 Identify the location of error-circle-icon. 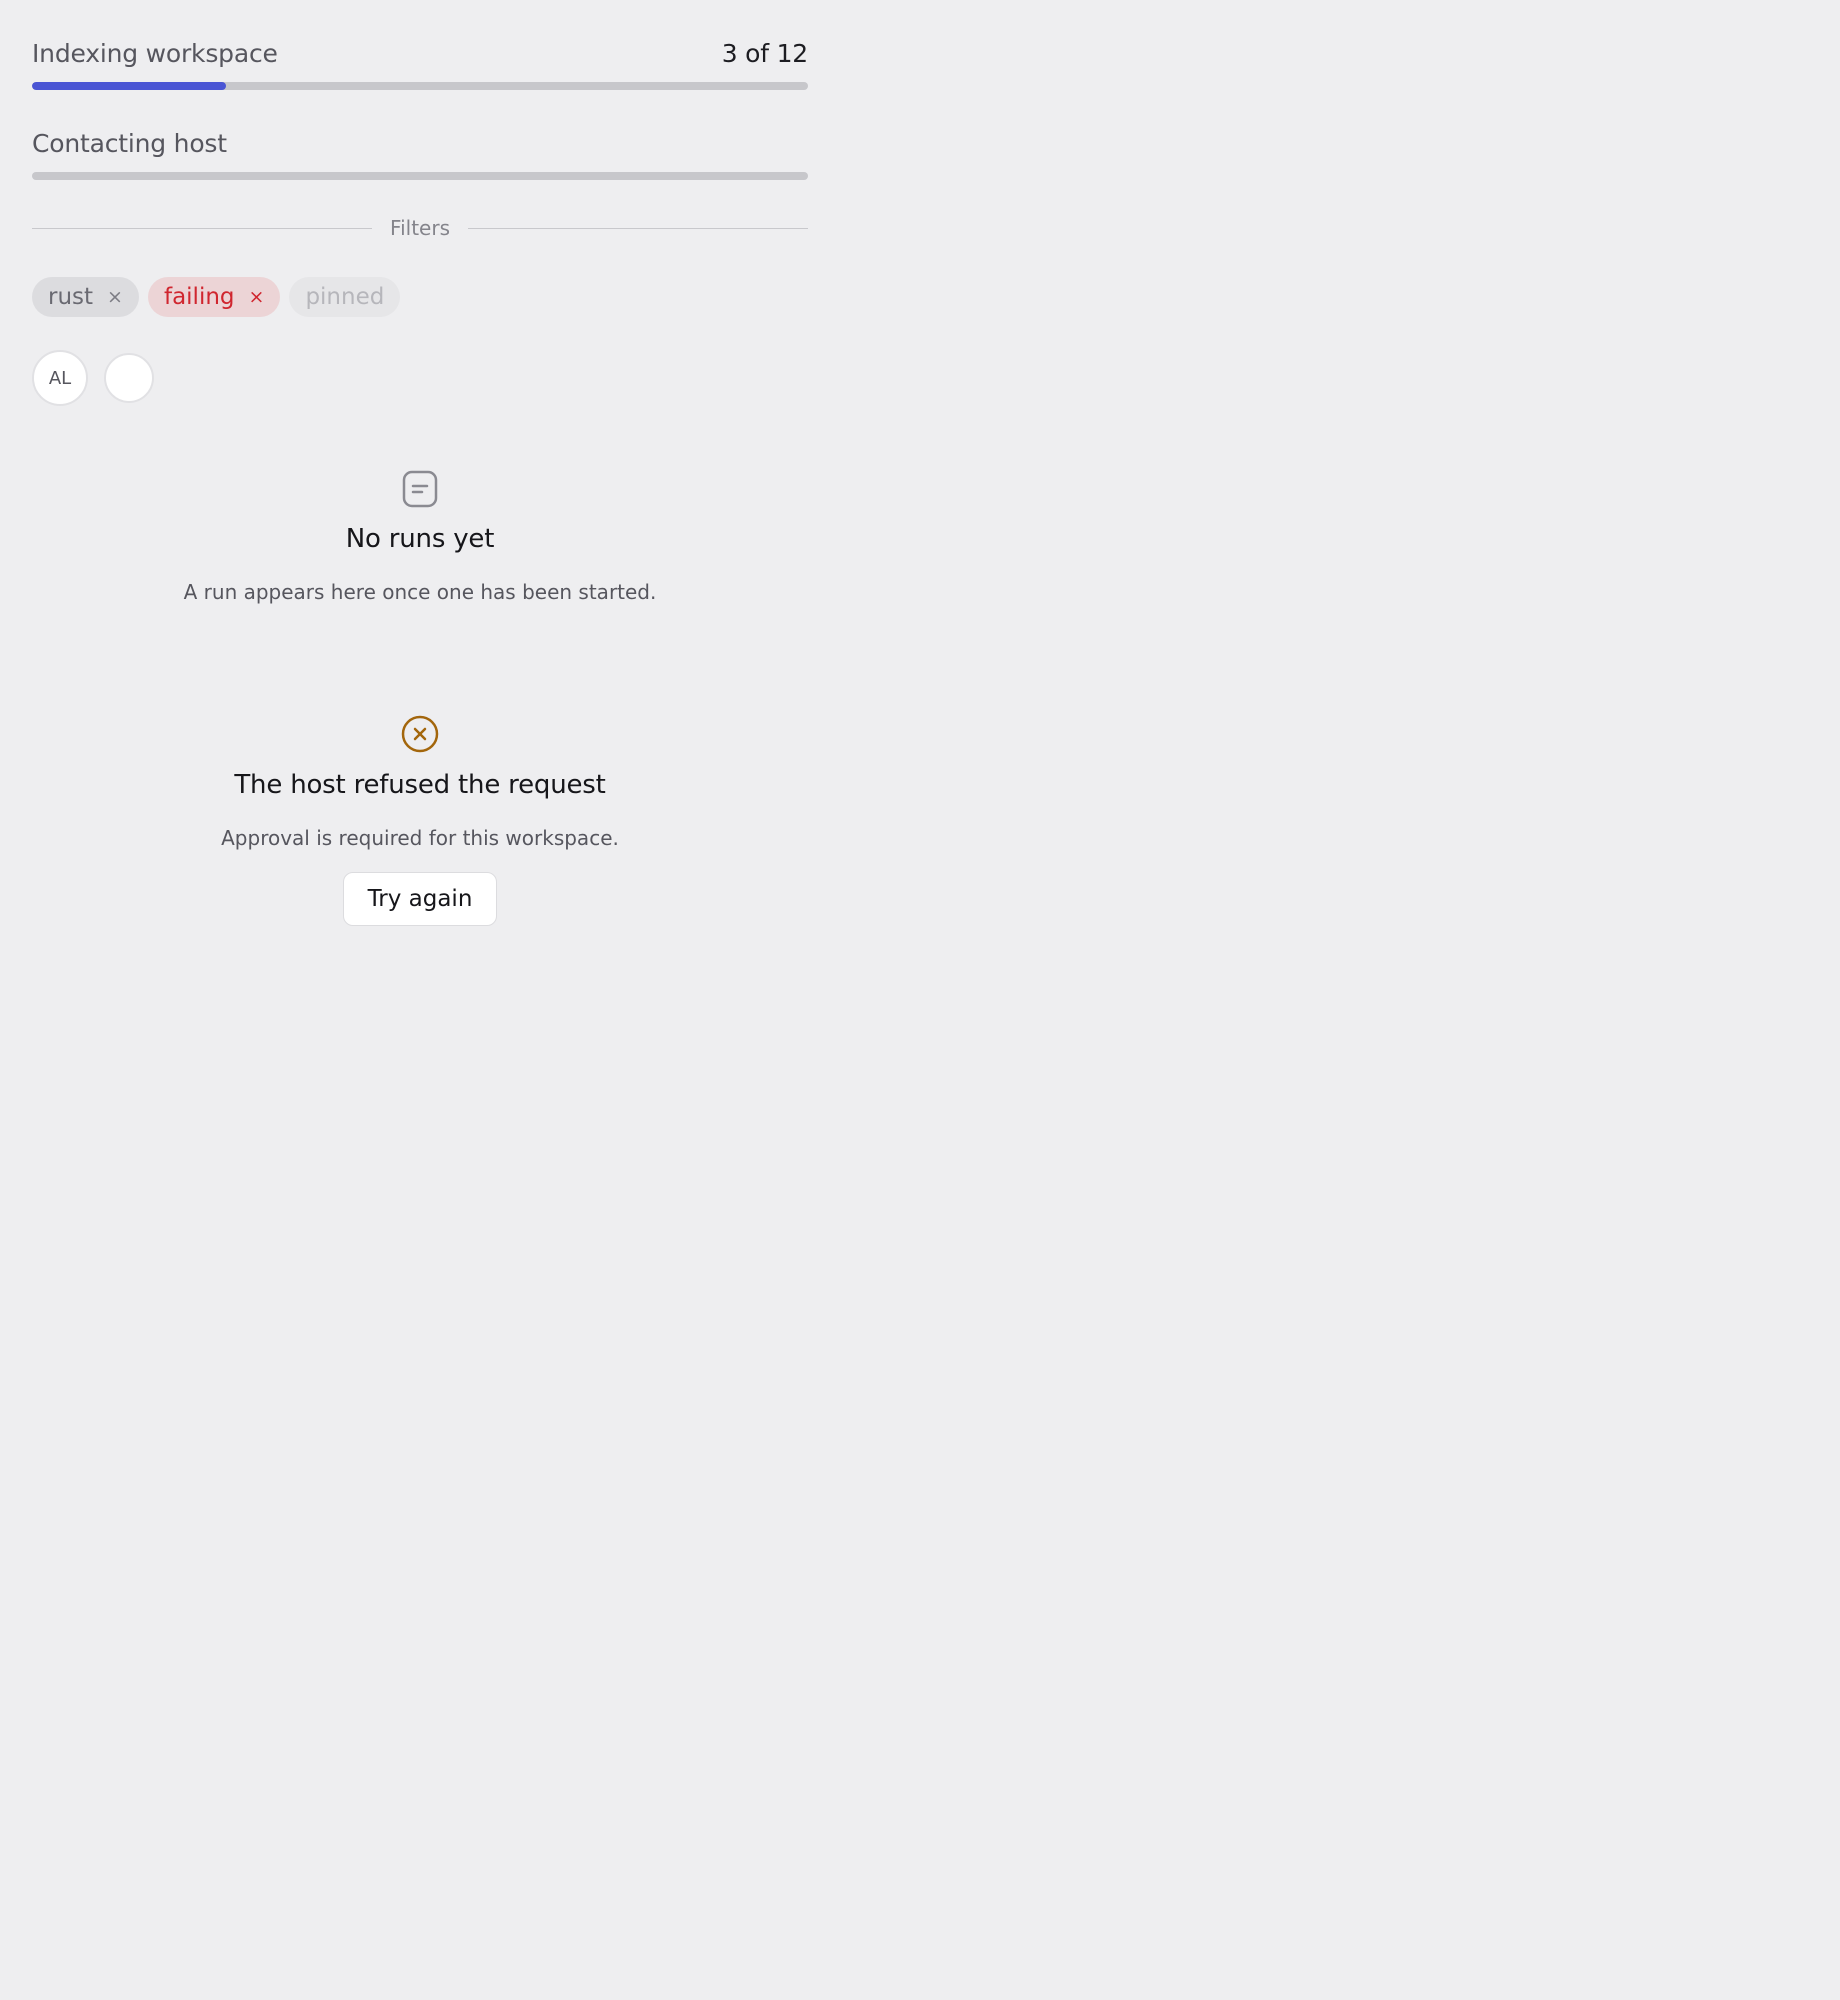
(420, 734).